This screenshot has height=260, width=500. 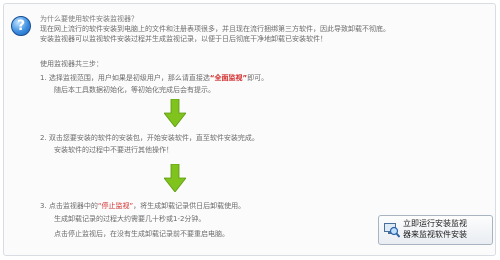 I want to click on start-monitor-label-1: 立即运行安装监视, so click(x=435, y=223).